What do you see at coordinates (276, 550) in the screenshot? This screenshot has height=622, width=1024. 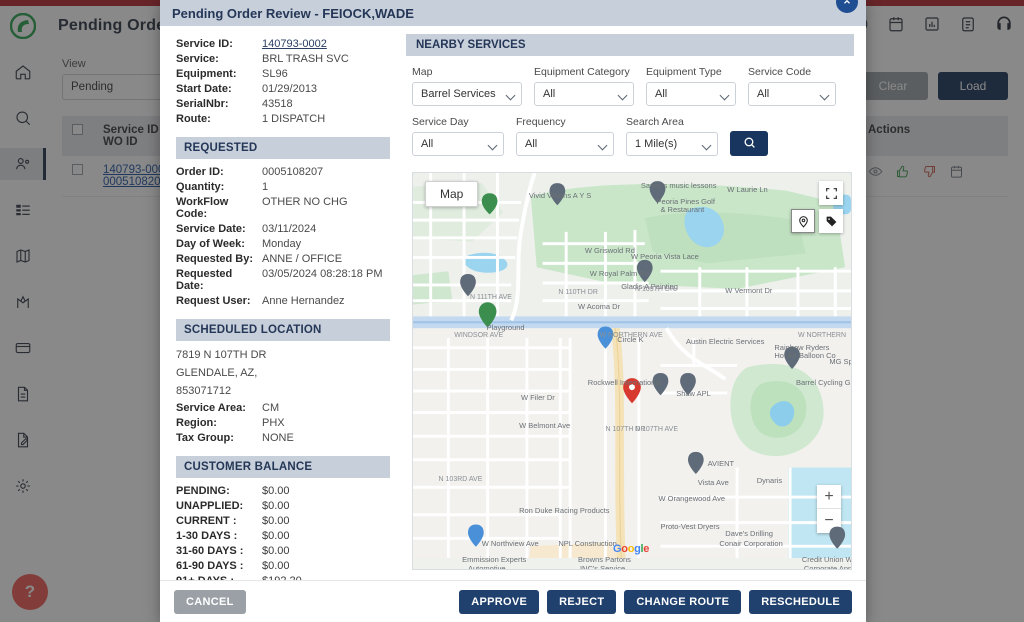 I see `days-31-60-value: $0.00` at bounding box center [276, 550].